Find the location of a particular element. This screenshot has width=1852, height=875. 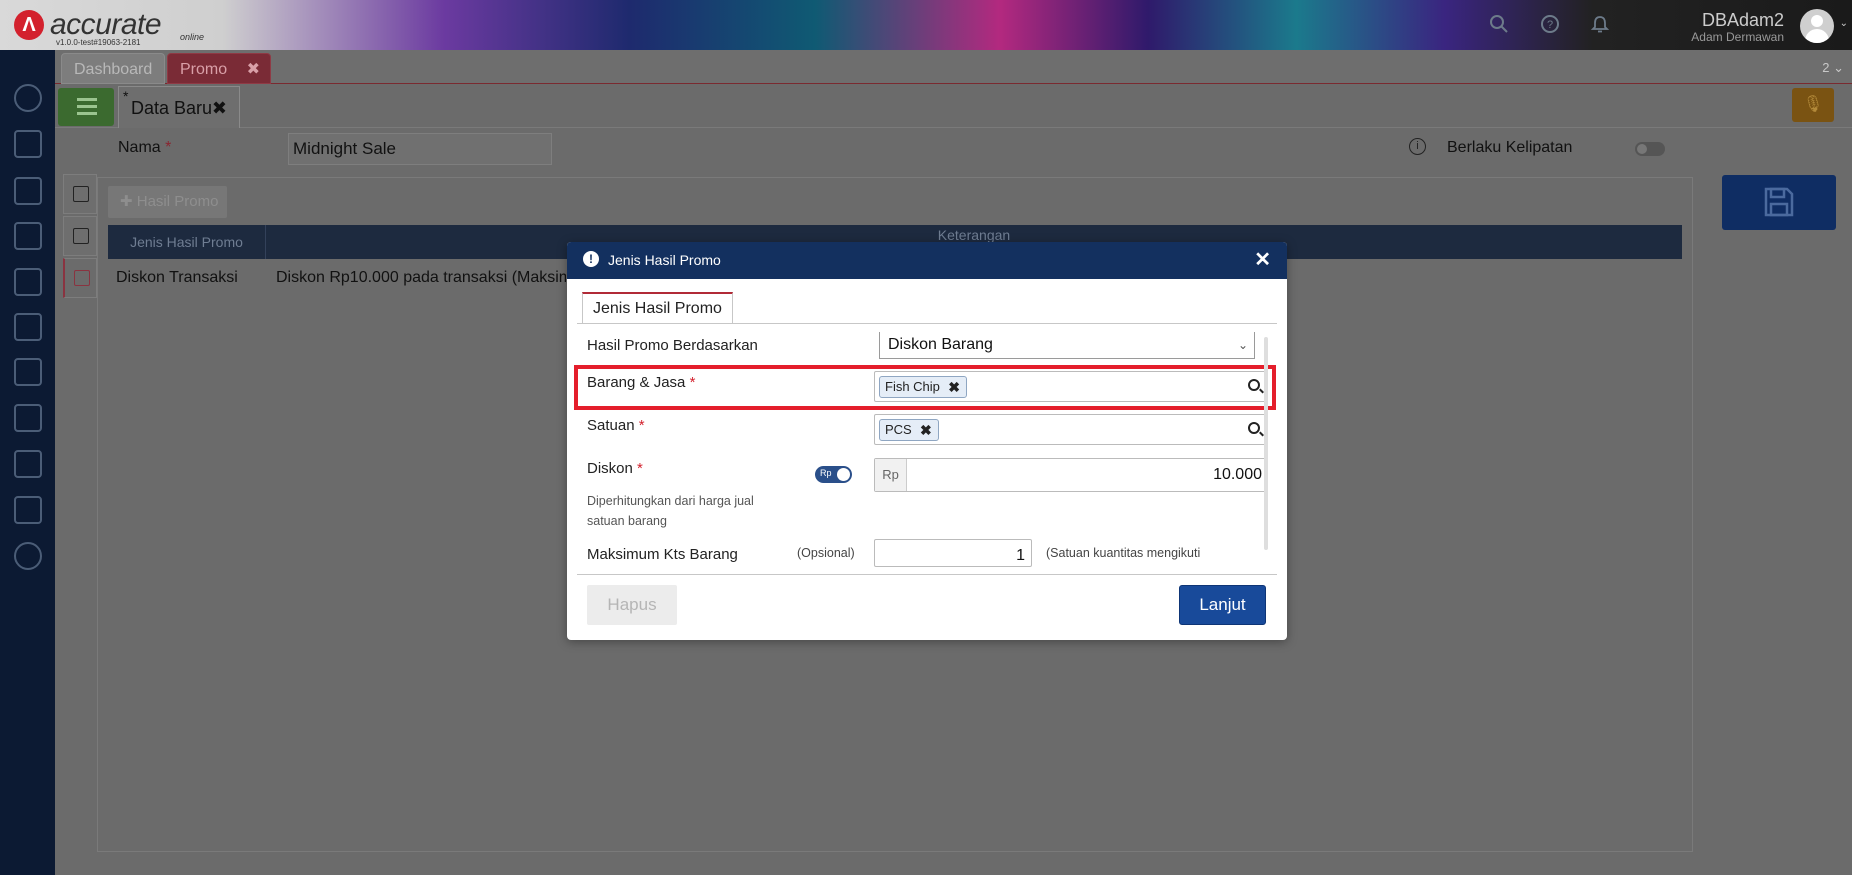

tab-dashboard: Dashboard is located at coordinates (113, 68).